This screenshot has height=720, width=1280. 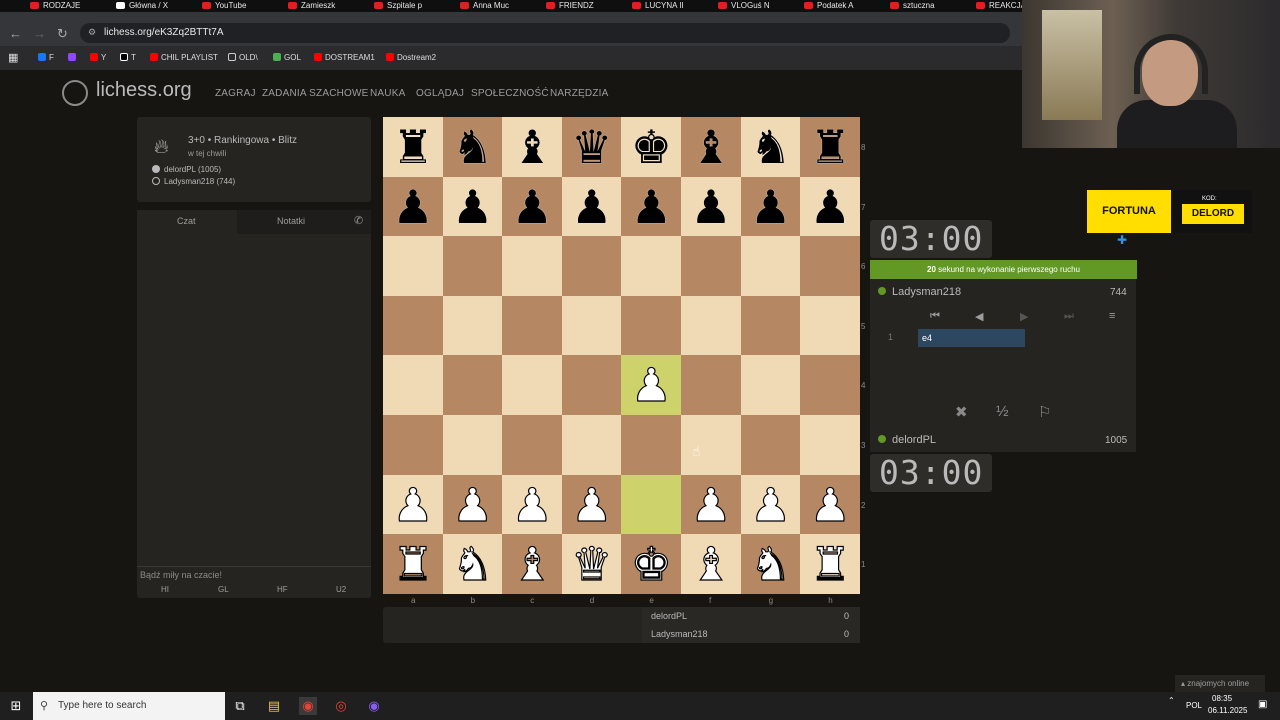 What do you see at coordinates (1262, 704) in the screenshot?
I see `notifications-icon: ▣` at bounding box center [1262, 704].